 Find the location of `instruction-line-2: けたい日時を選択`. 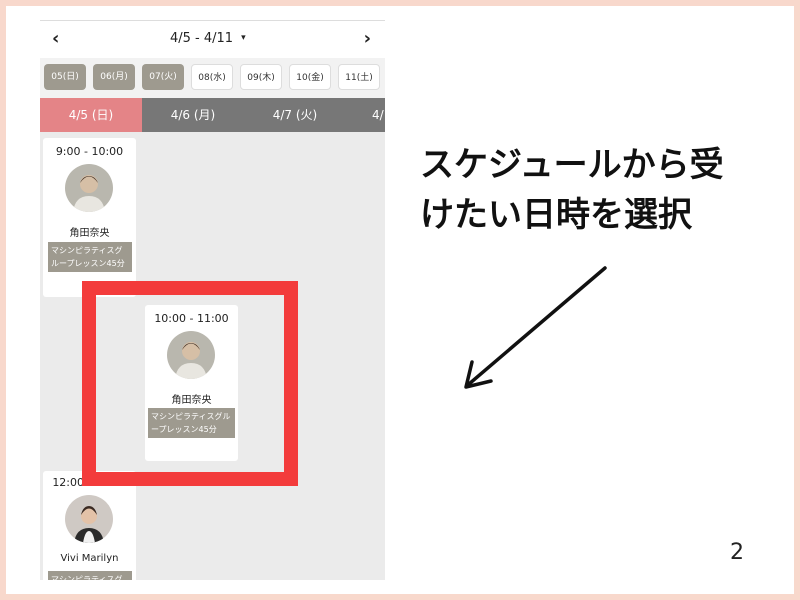

instruction-line-2: けたい日時を選択 is located at coordinates (556, 215).